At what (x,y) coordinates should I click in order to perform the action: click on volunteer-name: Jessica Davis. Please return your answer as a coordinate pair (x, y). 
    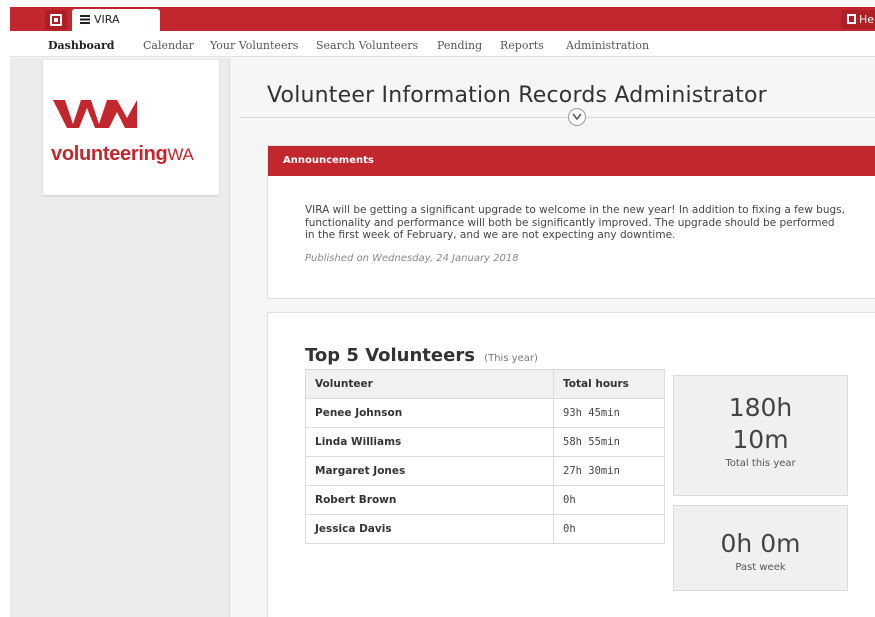
    Looking at the image, I should click on (429, 529).